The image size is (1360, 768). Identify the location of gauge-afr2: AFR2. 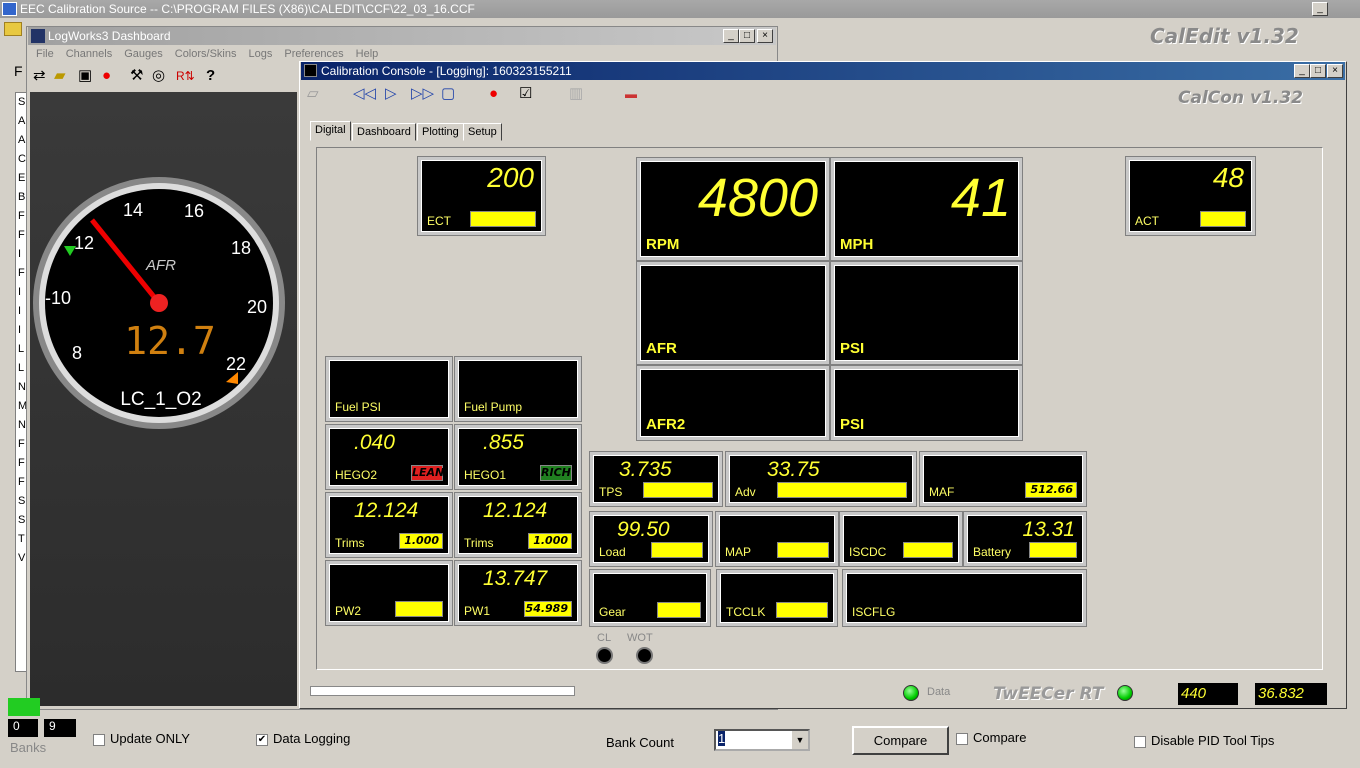
(733, 403).